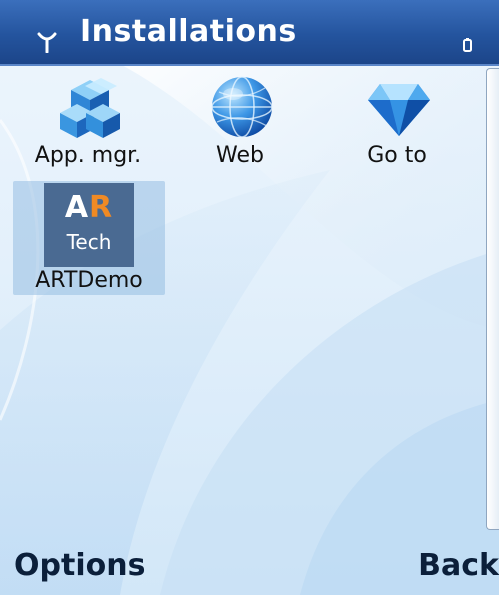  Describe the element at coordinates (88, 155) in the screenshot. I see `grid-item-label: App. mgr.` at that location.